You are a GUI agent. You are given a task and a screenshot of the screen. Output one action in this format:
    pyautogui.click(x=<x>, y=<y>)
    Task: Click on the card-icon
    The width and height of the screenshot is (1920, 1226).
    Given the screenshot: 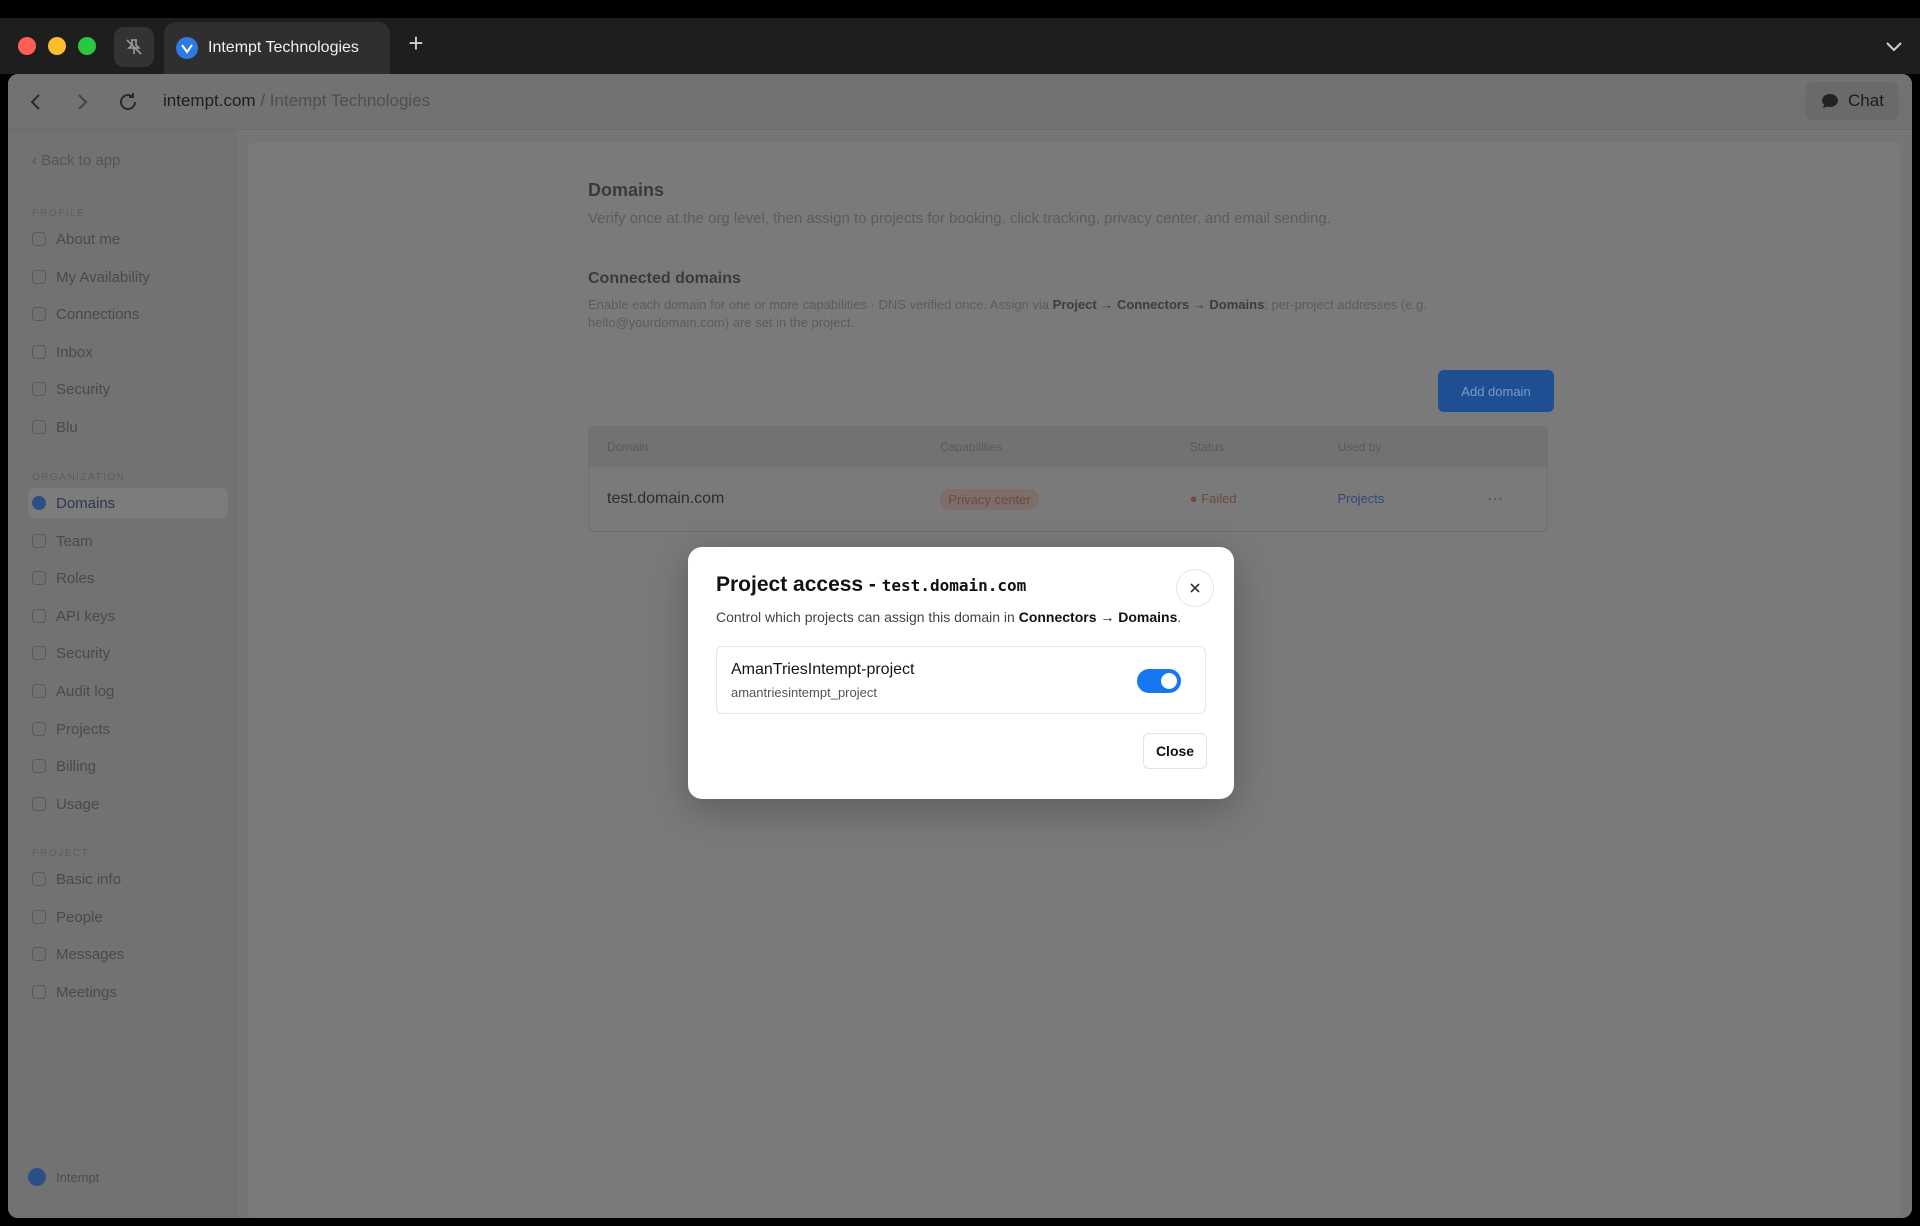 What is the action you would take?
    pyautogui.click(x=39, y=766)
    